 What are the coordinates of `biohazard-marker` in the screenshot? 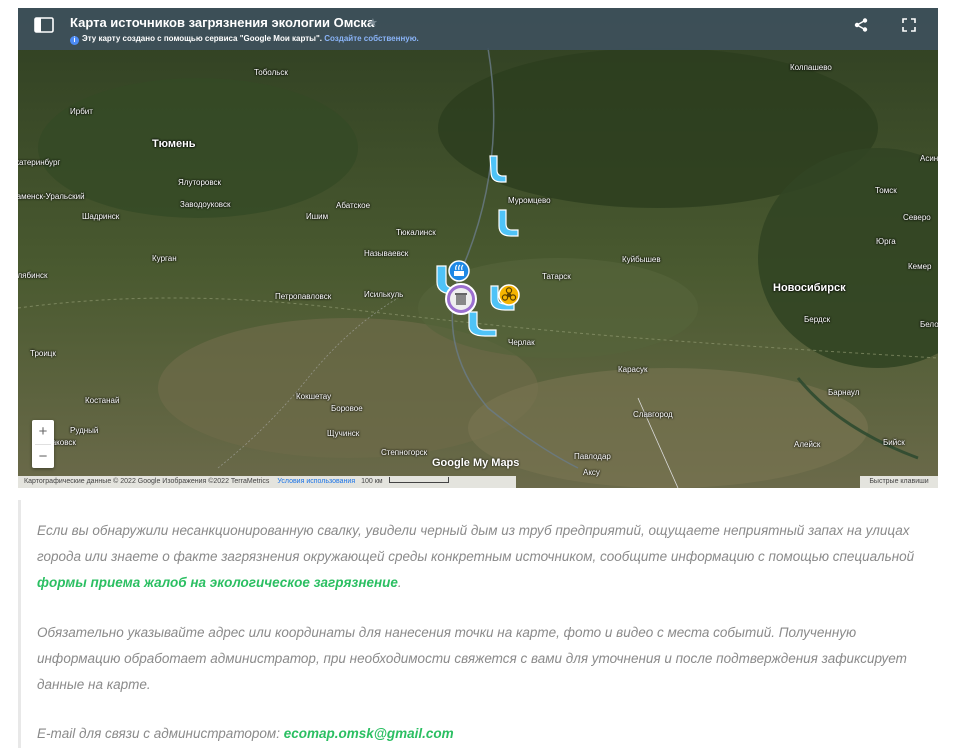 It's located at (509, 295).